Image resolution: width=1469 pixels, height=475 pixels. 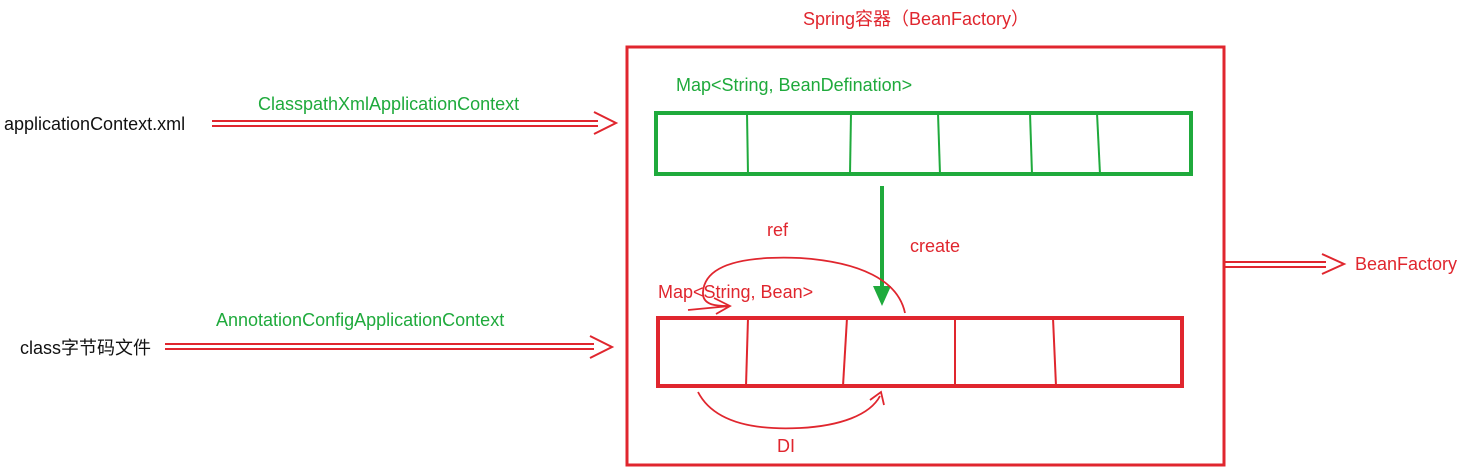 What do you see at coordinates (789, 410) in the screenshot?
I see `di-curve` at bounding box center [789, 410].